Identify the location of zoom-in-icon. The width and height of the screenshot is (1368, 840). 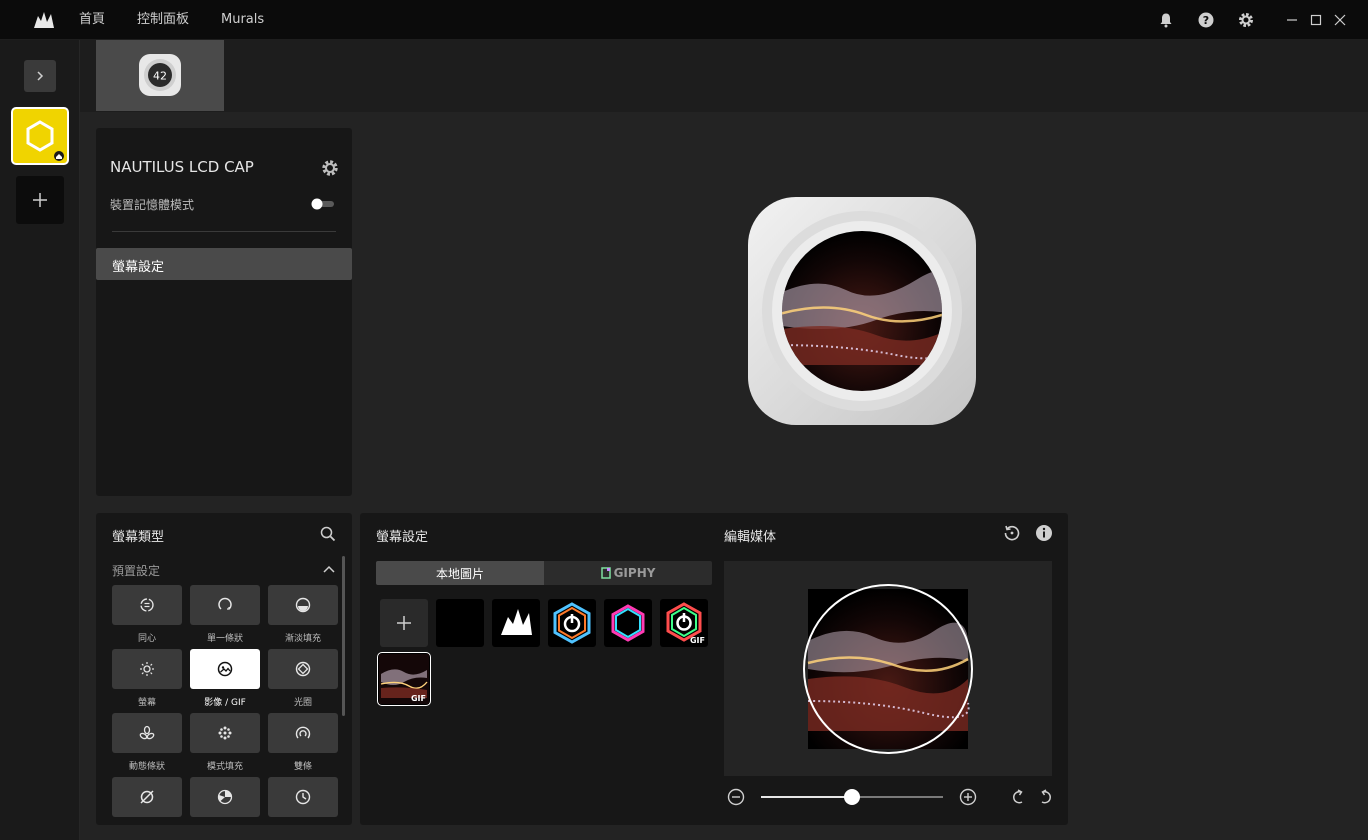
(968, 797).